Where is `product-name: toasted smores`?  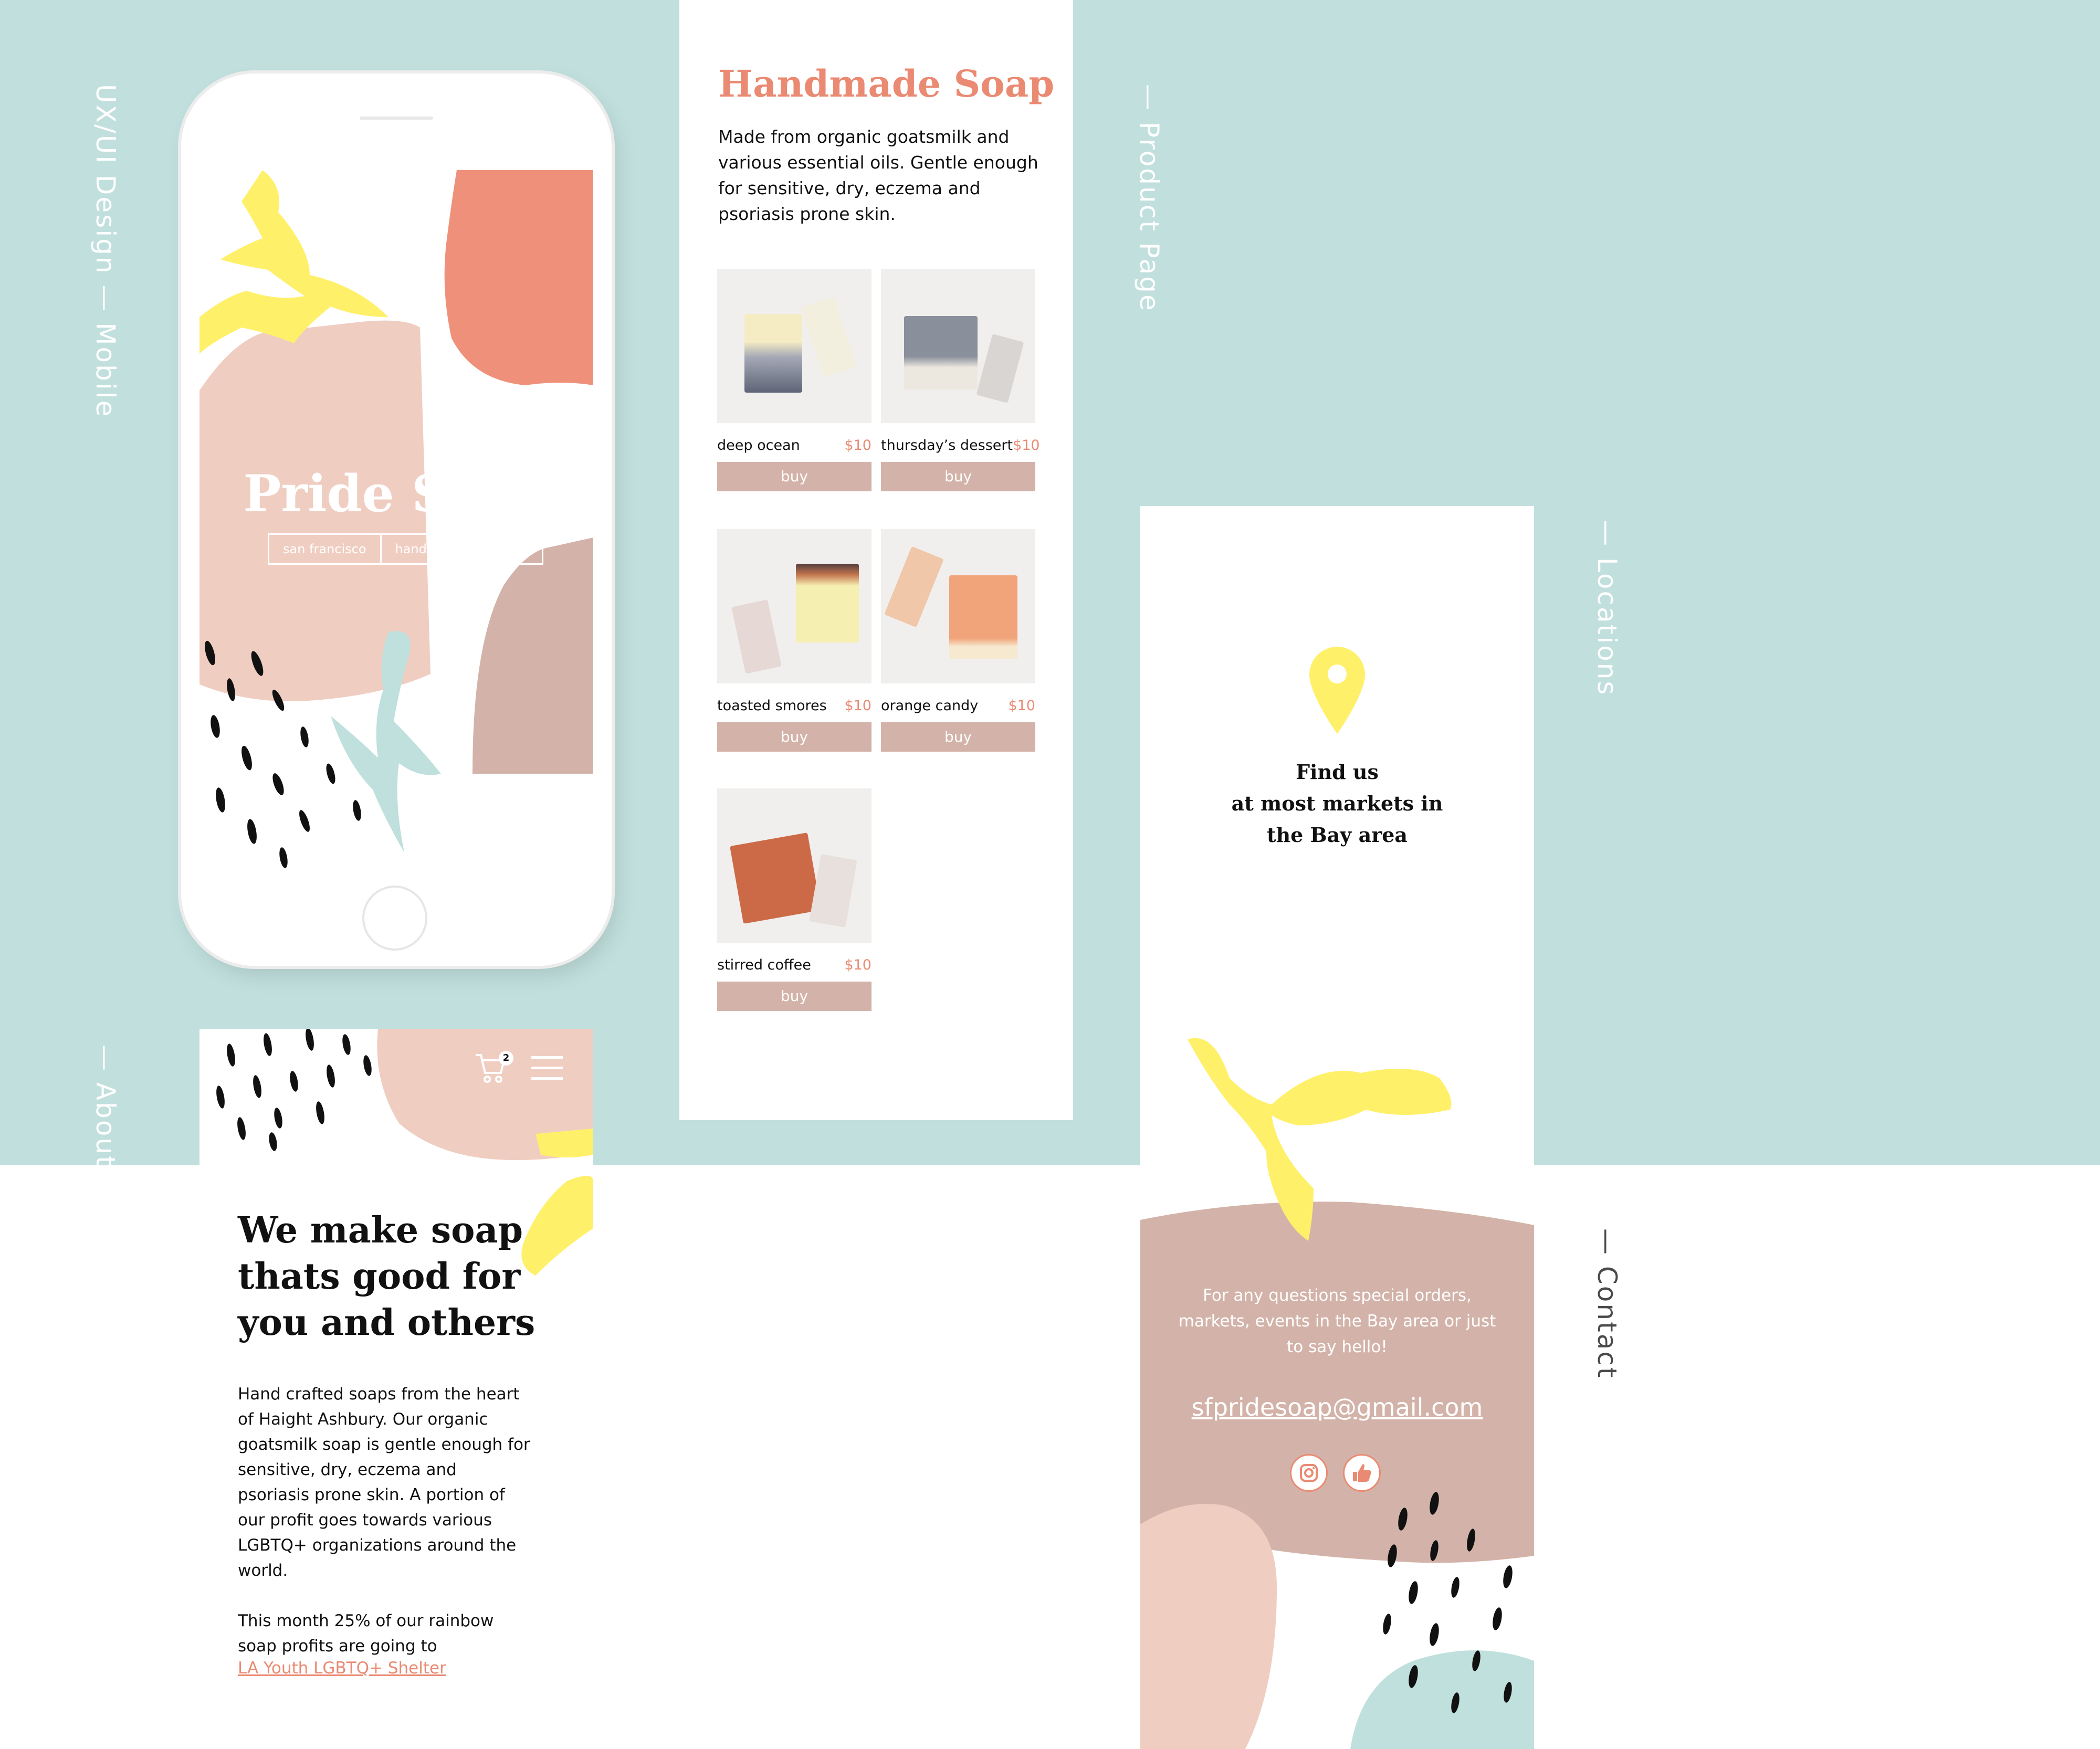 product-name: toasted smores is located at coordinates (772, 705).